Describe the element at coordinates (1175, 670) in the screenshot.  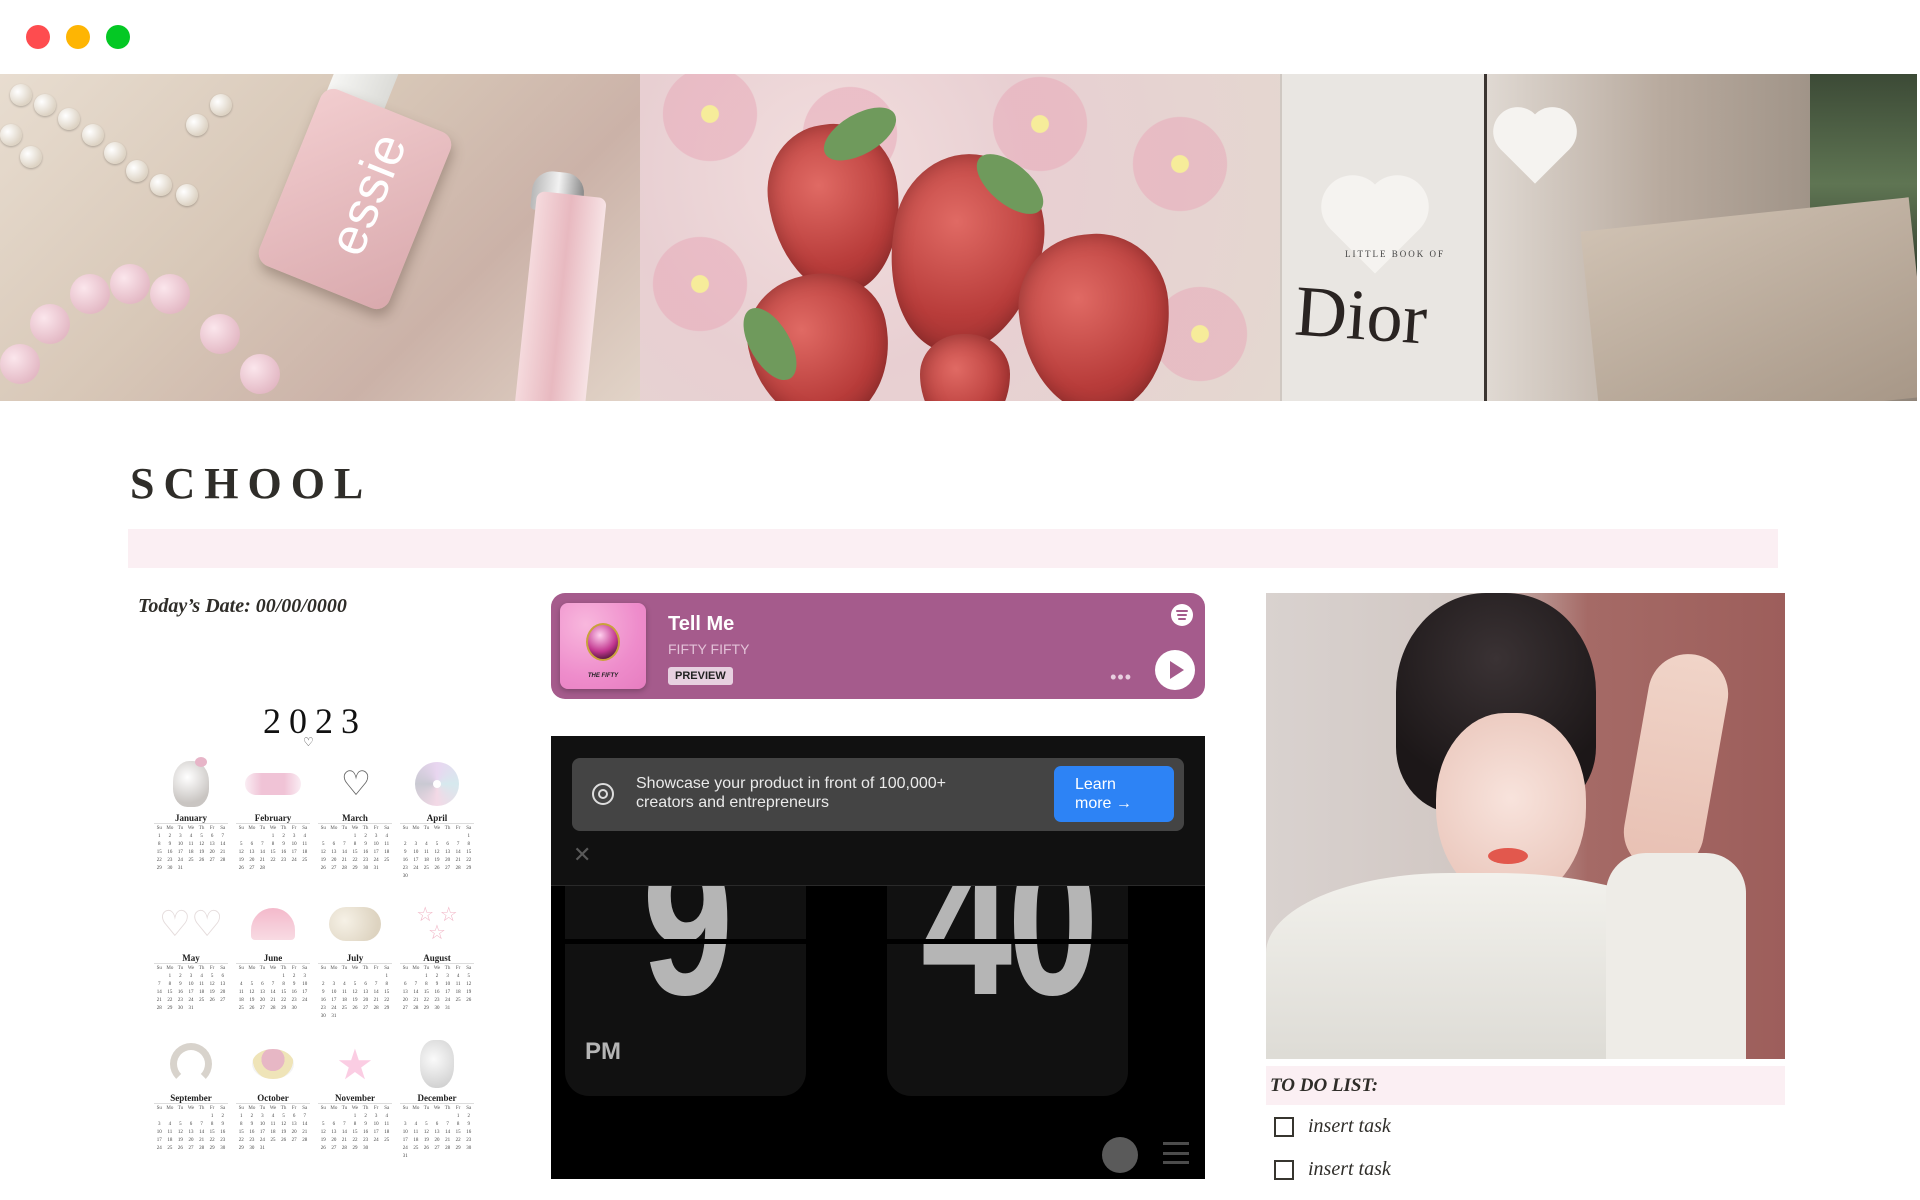
I see `play-button` at that location.